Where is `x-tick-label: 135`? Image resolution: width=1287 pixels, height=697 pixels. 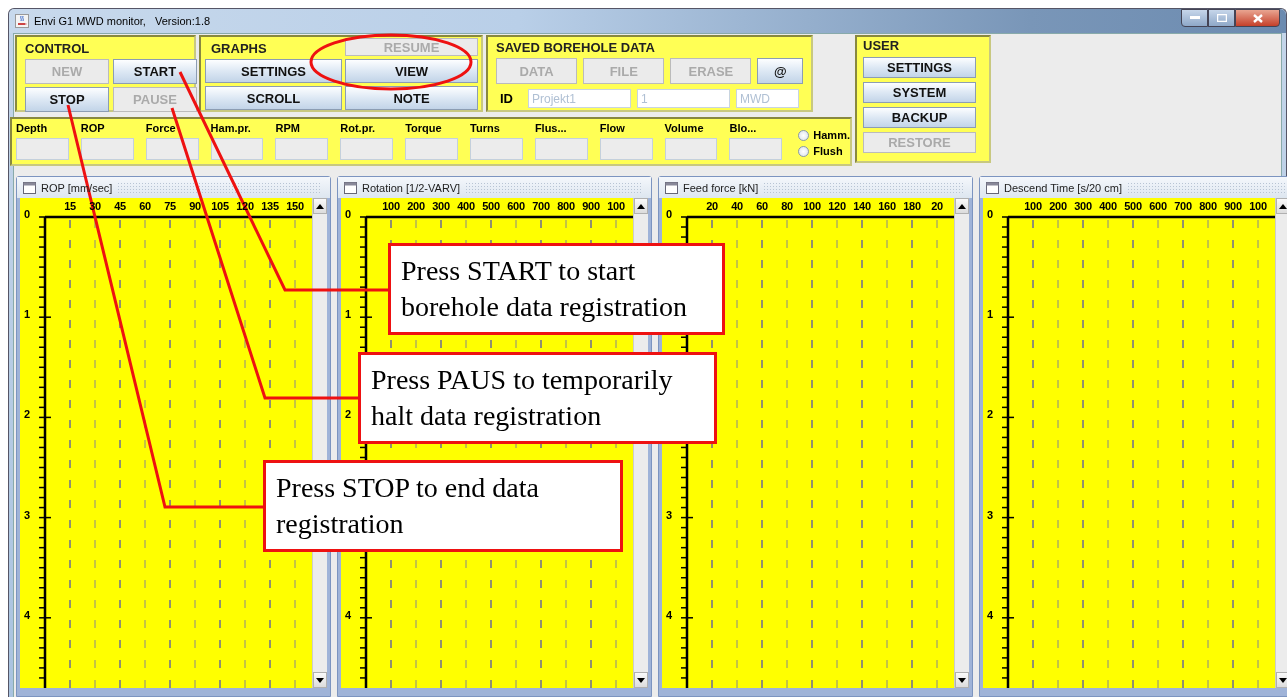
x-tick-label: 135 is located at coordinates (270, 206).